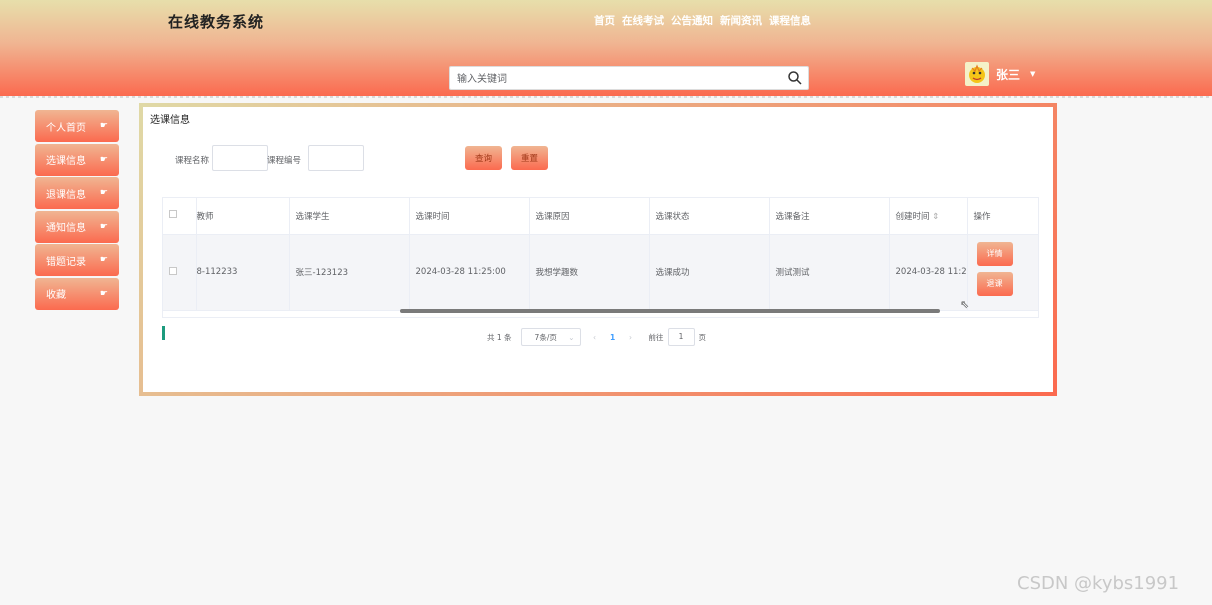  Describe the element at coordinates (790, 20) in the screenshot. I see `nav-item-course: 课程信息` at that location.